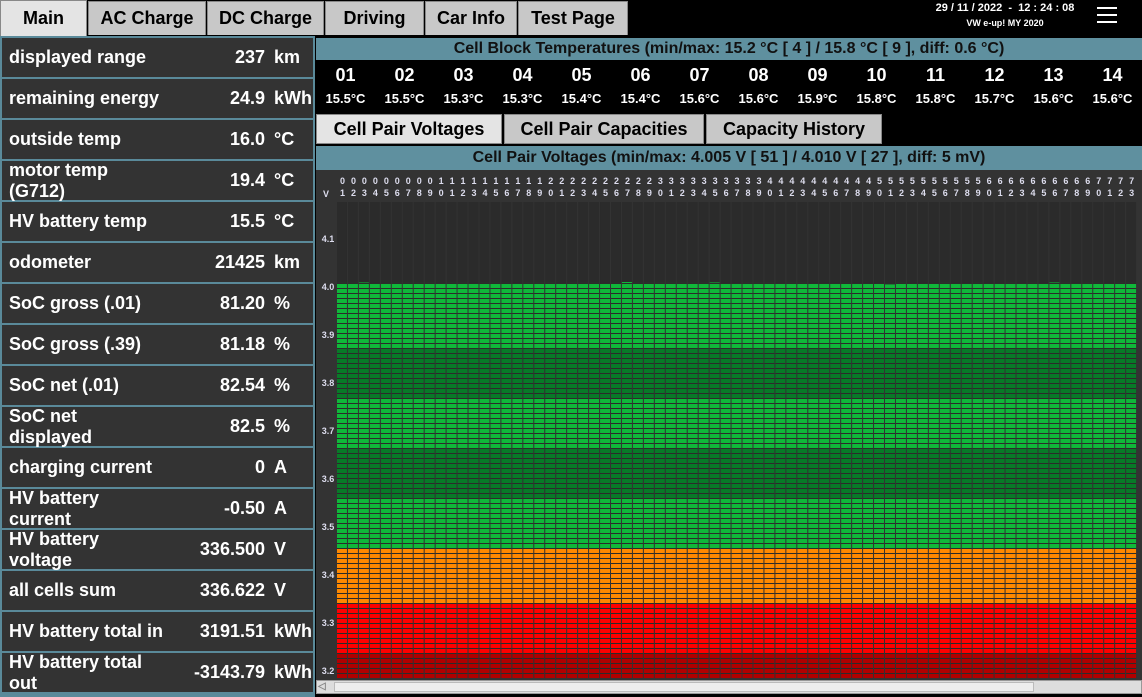  What do you see at coordinates (157, 672) in the screenshot?
I see `value-row: HV battery total out -3143.79 kWh` at bounding box center [157, 672].